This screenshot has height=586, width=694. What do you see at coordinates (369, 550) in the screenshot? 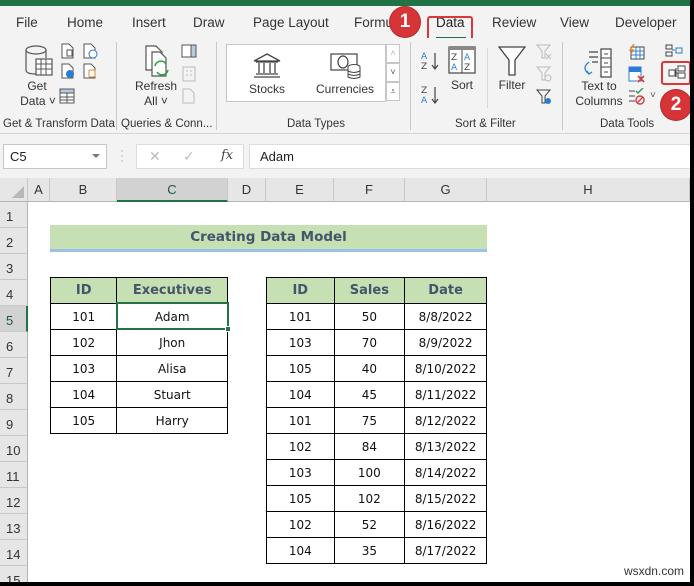
I see `sales-table-cell: 35` at bounding box center [369, 550].